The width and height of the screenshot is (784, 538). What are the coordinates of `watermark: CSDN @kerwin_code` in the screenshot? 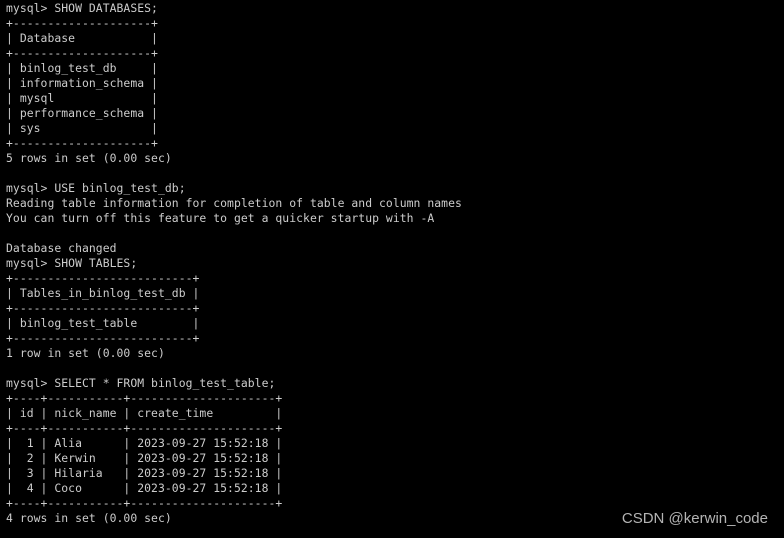 It's located at (694, 518).